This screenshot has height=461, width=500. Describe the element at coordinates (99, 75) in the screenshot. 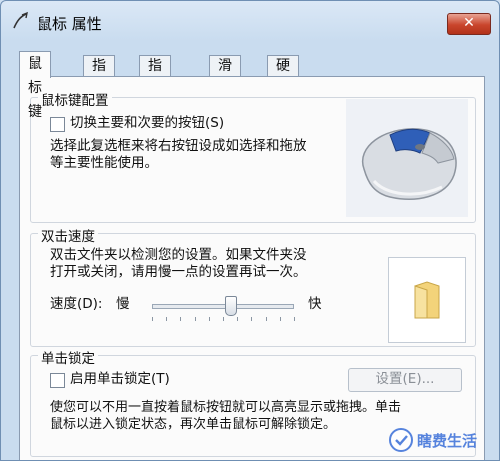

I see `tab-pointers: 指针` at that location.